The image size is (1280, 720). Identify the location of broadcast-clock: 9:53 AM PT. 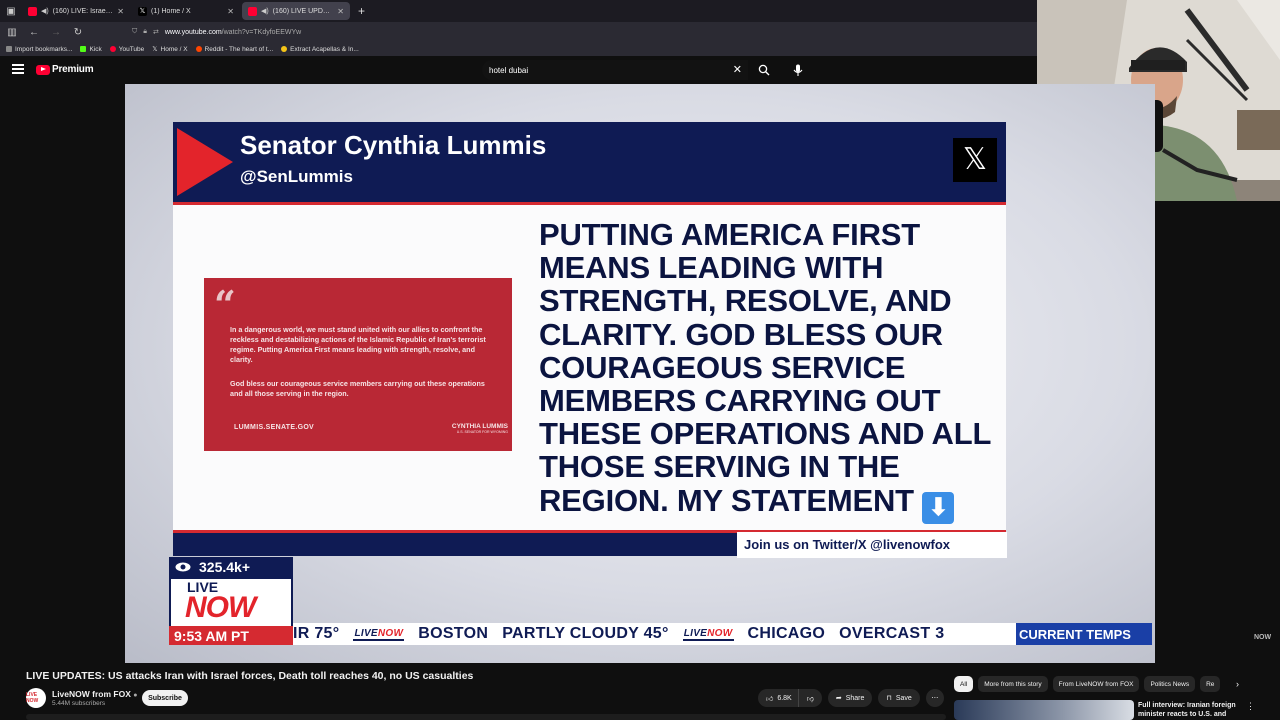
(231, 635).